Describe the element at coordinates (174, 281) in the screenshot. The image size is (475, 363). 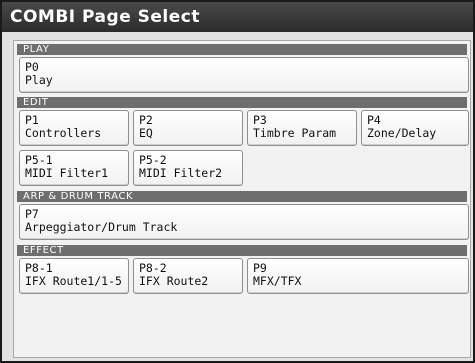
I see `page-name: IFX Route2` at that location.